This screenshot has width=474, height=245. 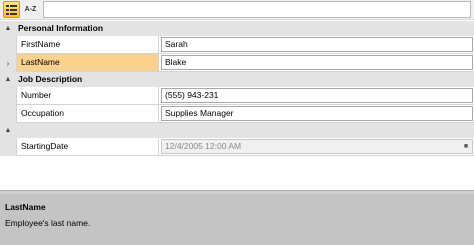 I want to click on property-value-cell: Blake, so click(x=316, y=63).